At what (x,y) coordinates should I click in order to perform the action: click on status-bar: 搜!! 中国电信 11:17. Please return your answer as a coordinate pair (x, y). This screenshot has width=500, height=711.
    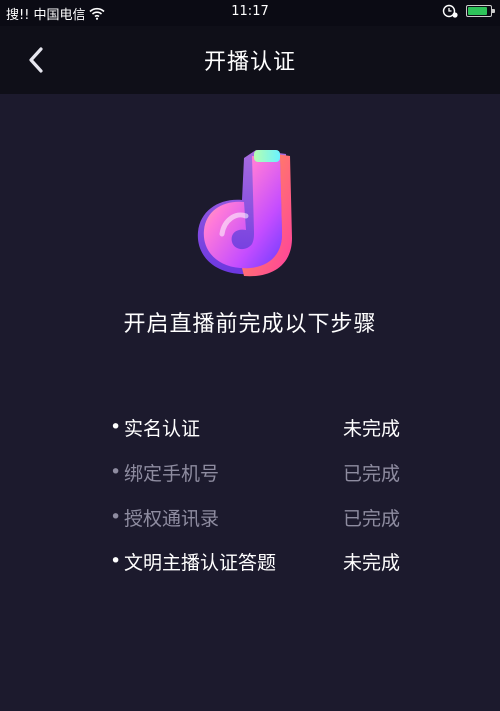
    Looking at the image, I should click on (250, 13).